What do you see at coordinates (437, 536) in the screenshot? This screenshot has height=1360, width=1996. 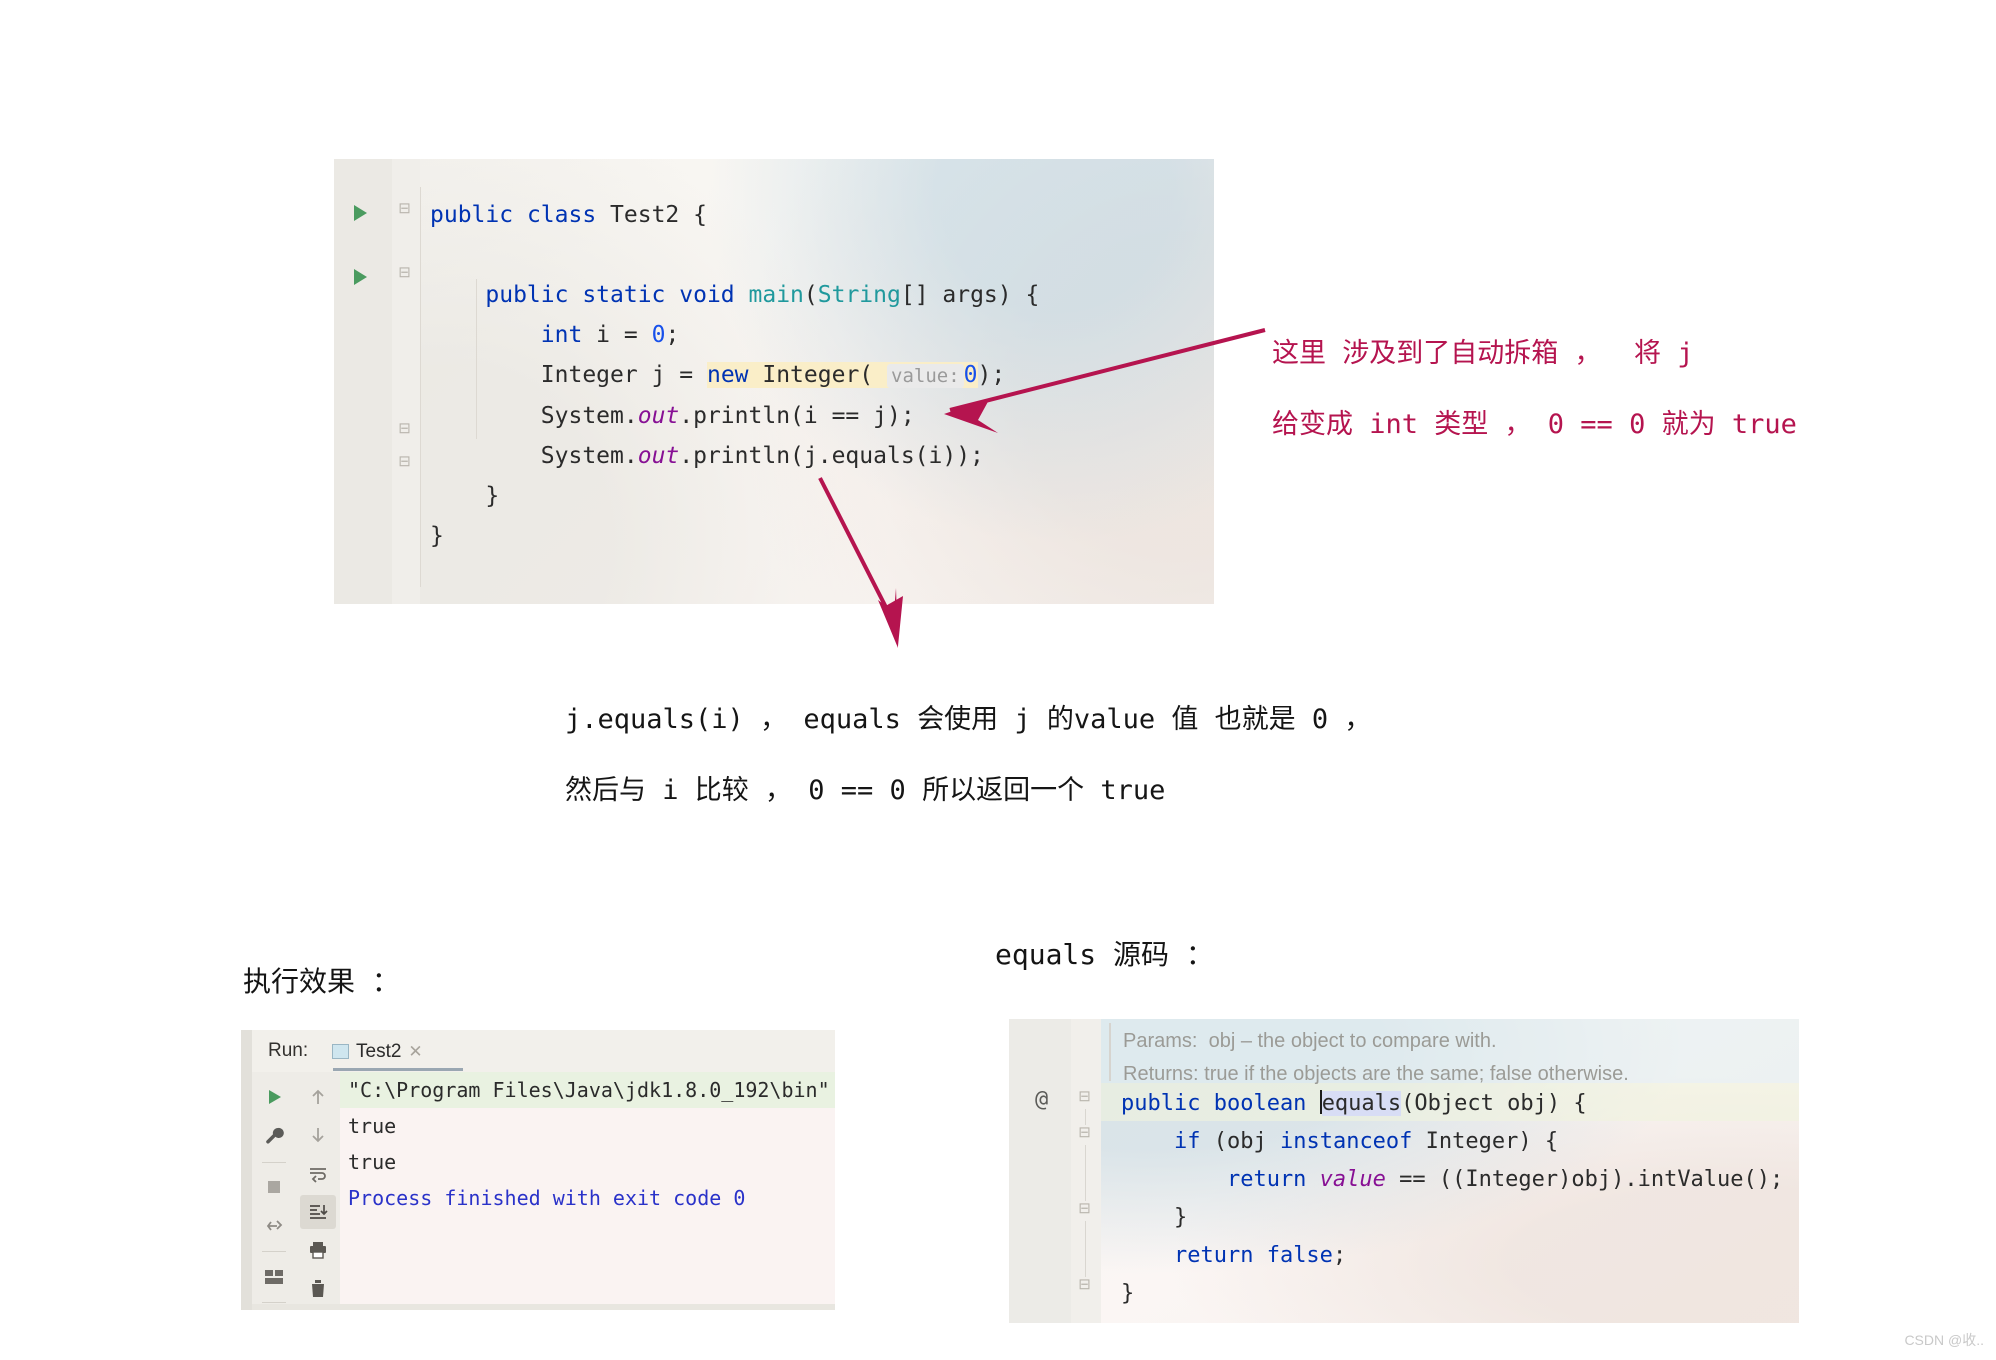 I see `code-token-close-class: }` at bounding box center [437, 536].